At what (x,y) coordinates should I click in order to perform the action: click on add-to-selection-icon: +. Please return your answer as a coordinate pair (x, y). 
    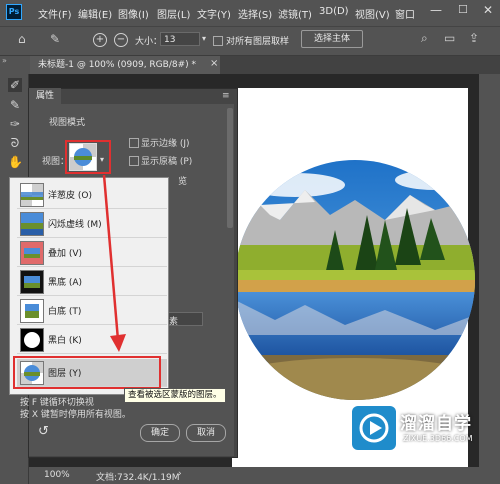
    Looking at the image, I should click on (100, 40).